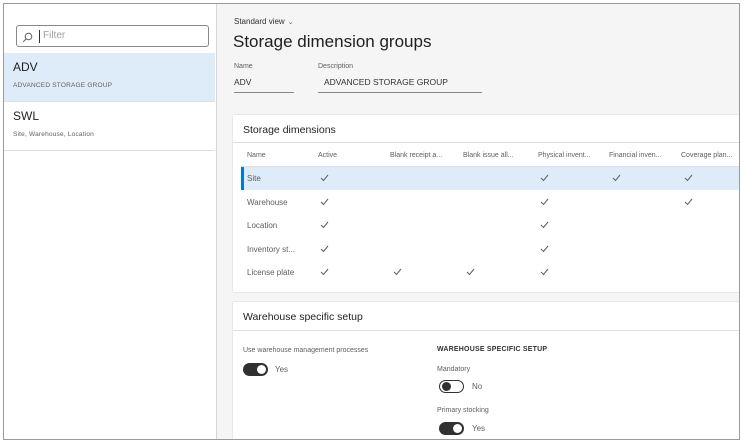 This screenshot has width=744, height=443. I want to click on selected-row-indicator, so click(242, 178).